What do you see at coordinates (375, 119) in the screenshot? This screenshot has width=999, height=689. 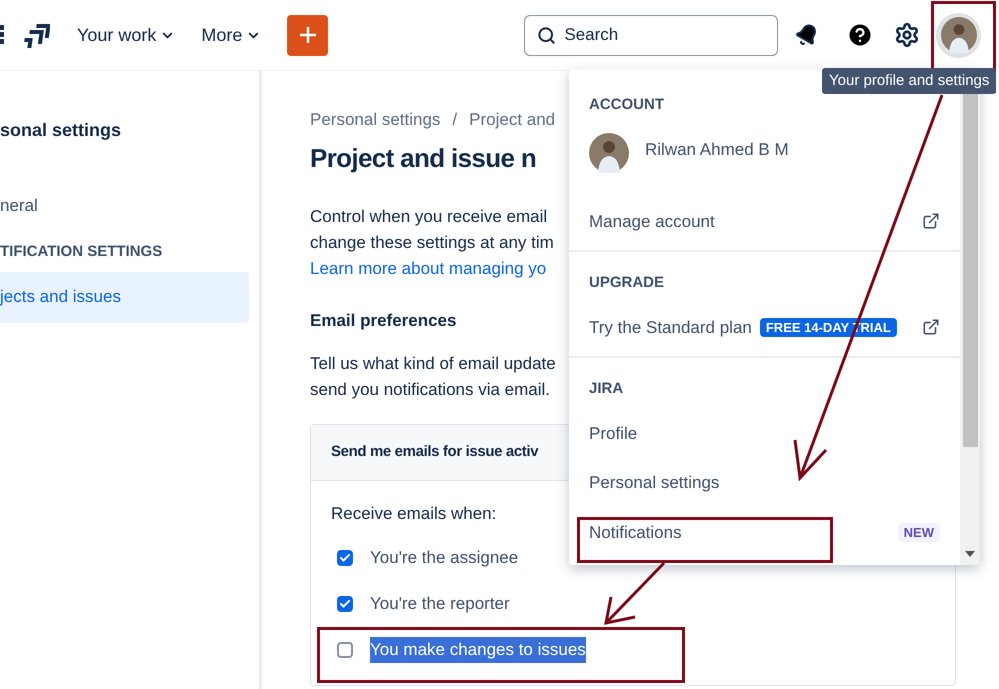 I see `breadcrumb-link: Personal settings` at bounding box center [375, 119].